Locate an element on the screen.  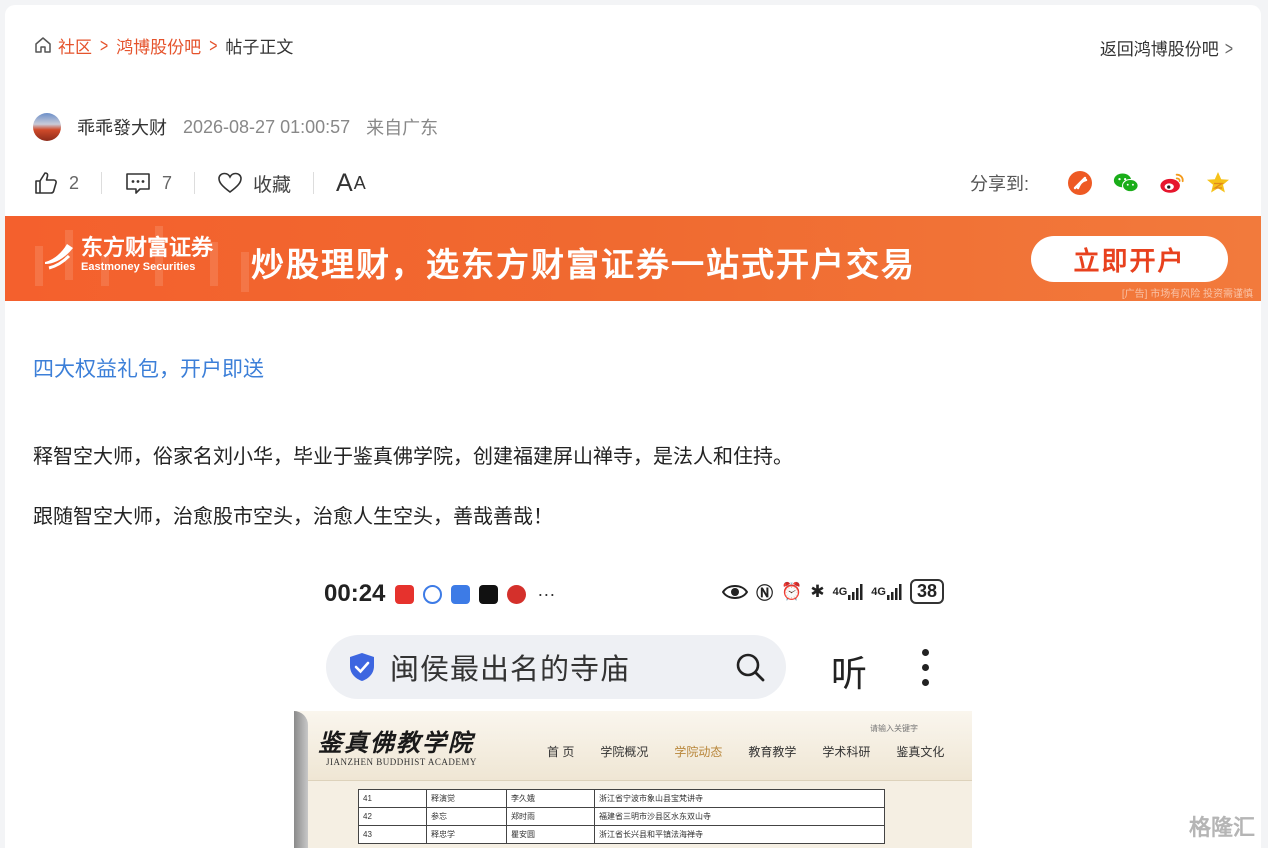
academy-name-en: JIANZHEN BUDDHIST ACADEMY is located at coordinates (401, 762).